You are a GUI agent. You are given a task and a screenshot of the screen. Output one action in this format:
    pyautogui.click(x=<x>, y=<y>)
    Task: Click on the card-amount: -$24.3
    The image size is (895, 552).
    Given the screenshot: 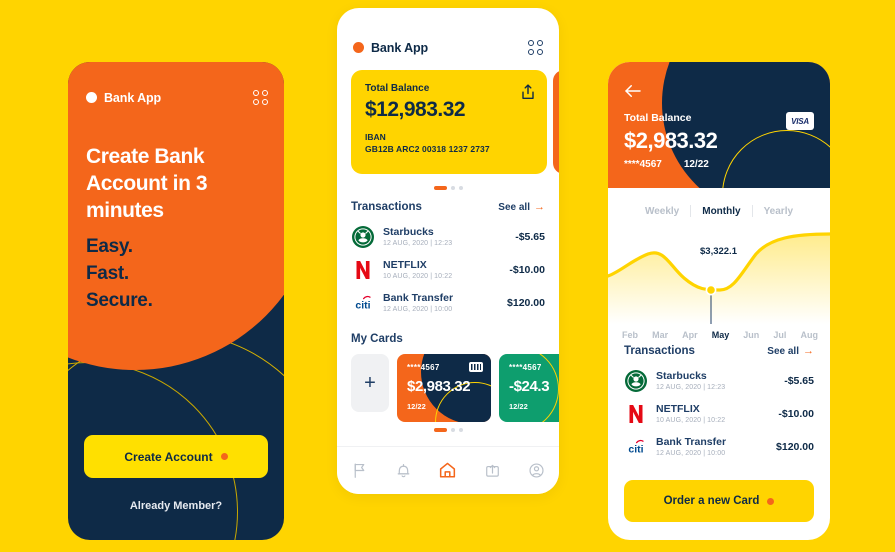 What is the action you would take?
    pyautogui.click(x=529, y=386)
    